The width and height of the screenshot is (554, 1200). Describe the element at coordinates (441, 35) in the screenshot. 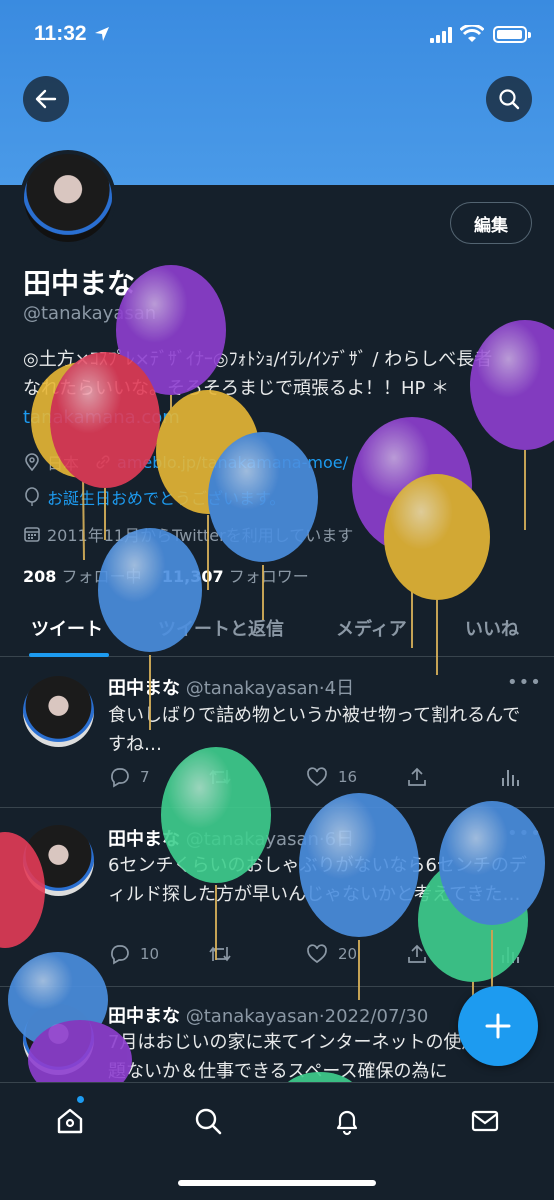

I see `signal-icon` at that location.